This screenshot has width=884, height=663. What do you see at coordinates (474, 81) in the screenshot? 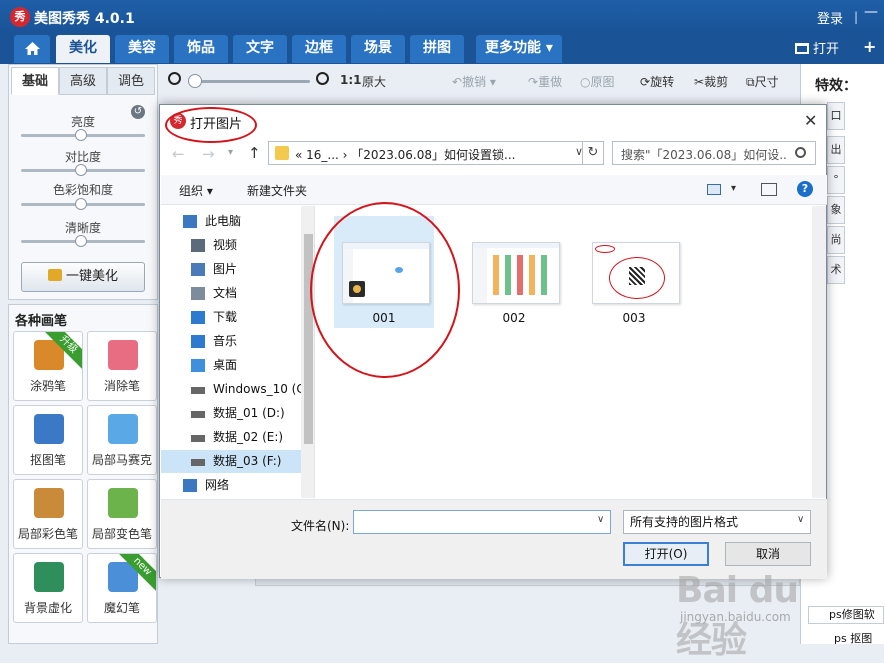
I see `undo-button: ↶撤销 ▾` at bounding box center [474, 81].